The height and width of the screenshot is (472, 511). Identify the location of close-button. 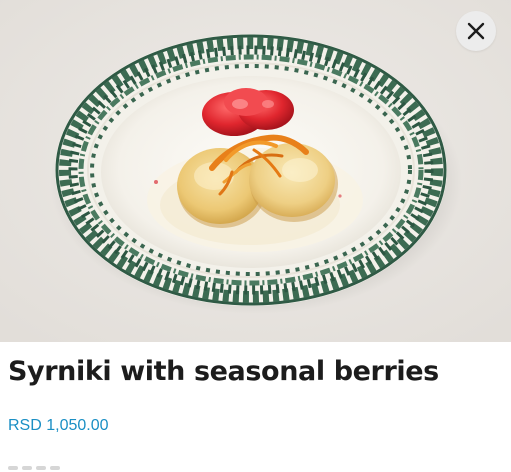
(476, 31).